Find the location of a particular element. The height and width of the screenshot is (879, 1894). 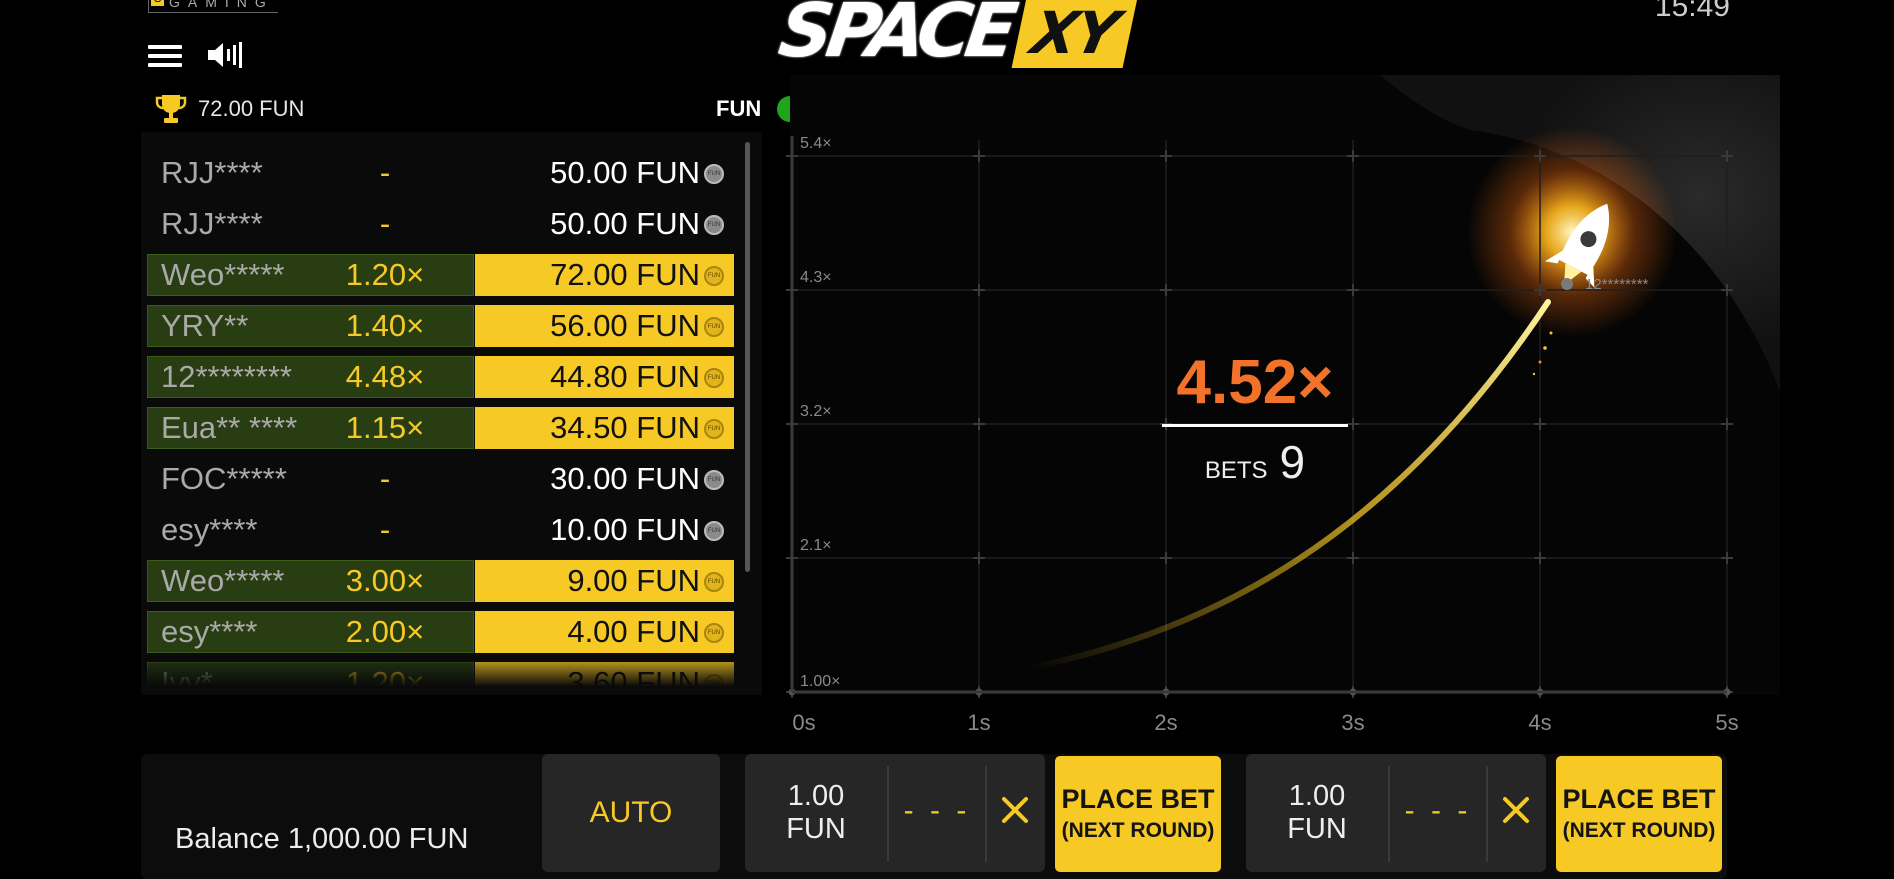

bets-counter-value: 9 is located at coordinates (1292, 462).